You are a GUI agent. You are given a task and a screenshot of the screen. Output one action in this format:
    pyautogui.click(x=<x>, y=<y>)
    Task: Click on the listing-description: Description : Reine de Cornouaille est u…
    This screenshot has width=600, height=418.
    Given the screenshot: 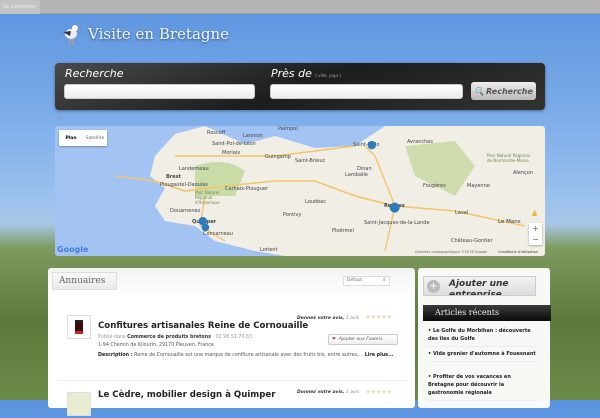 What is the action you would take?
    pyautogui.click(x=250, y=355)
    